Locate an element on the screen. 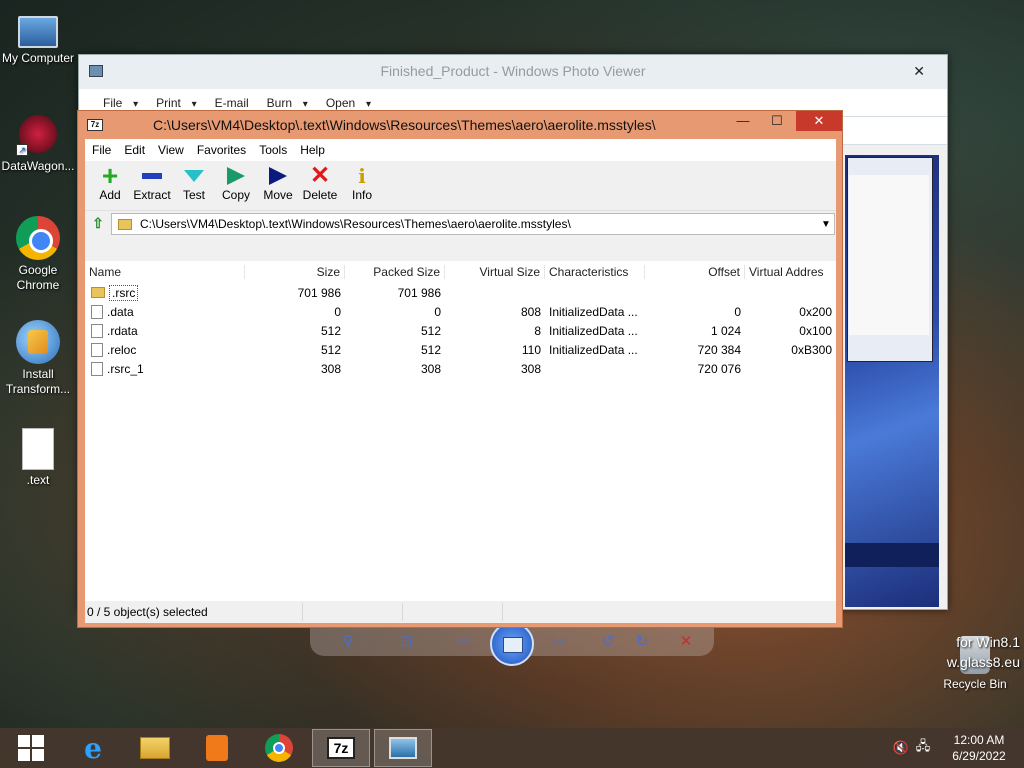 The height and width of the screenshot is (768, 1024). copy-button: Copy is located at coordinates (236, 185).